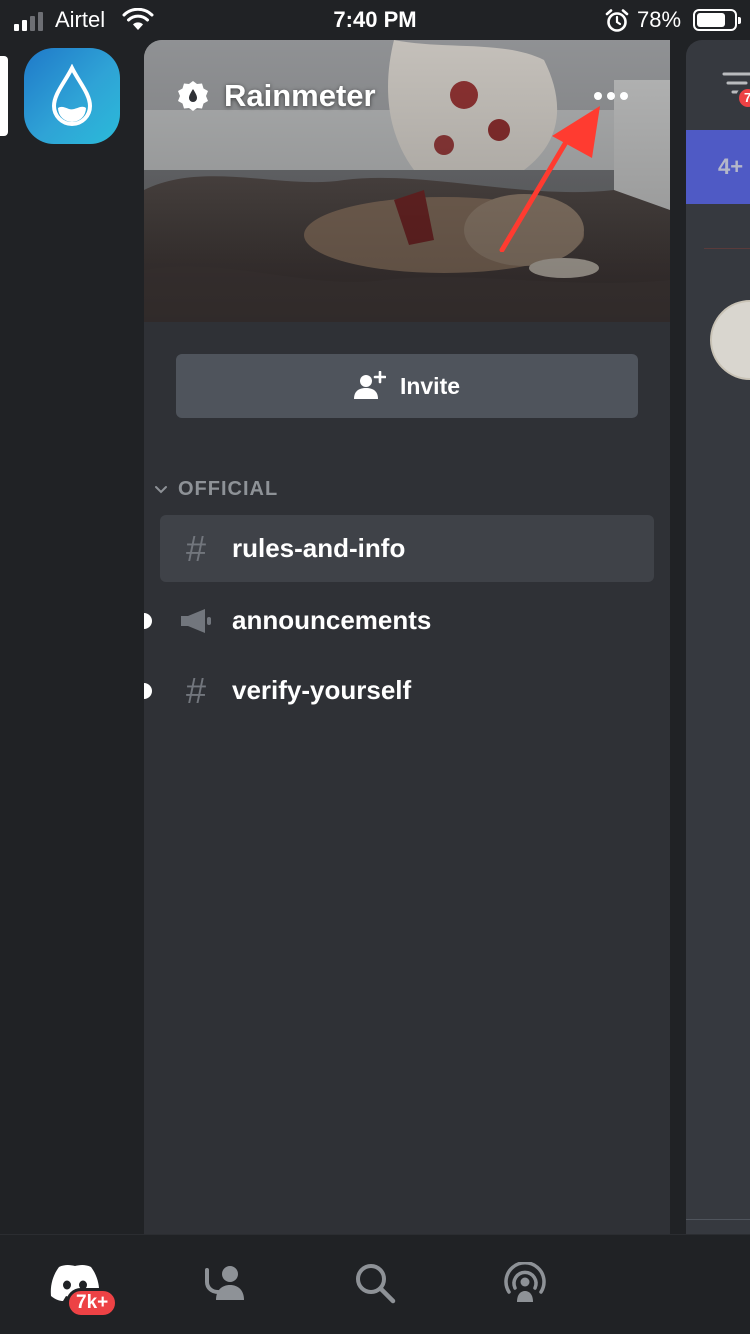 The image size is (750, 1334). I want to click on mentions-icon, so click(525, 1282).